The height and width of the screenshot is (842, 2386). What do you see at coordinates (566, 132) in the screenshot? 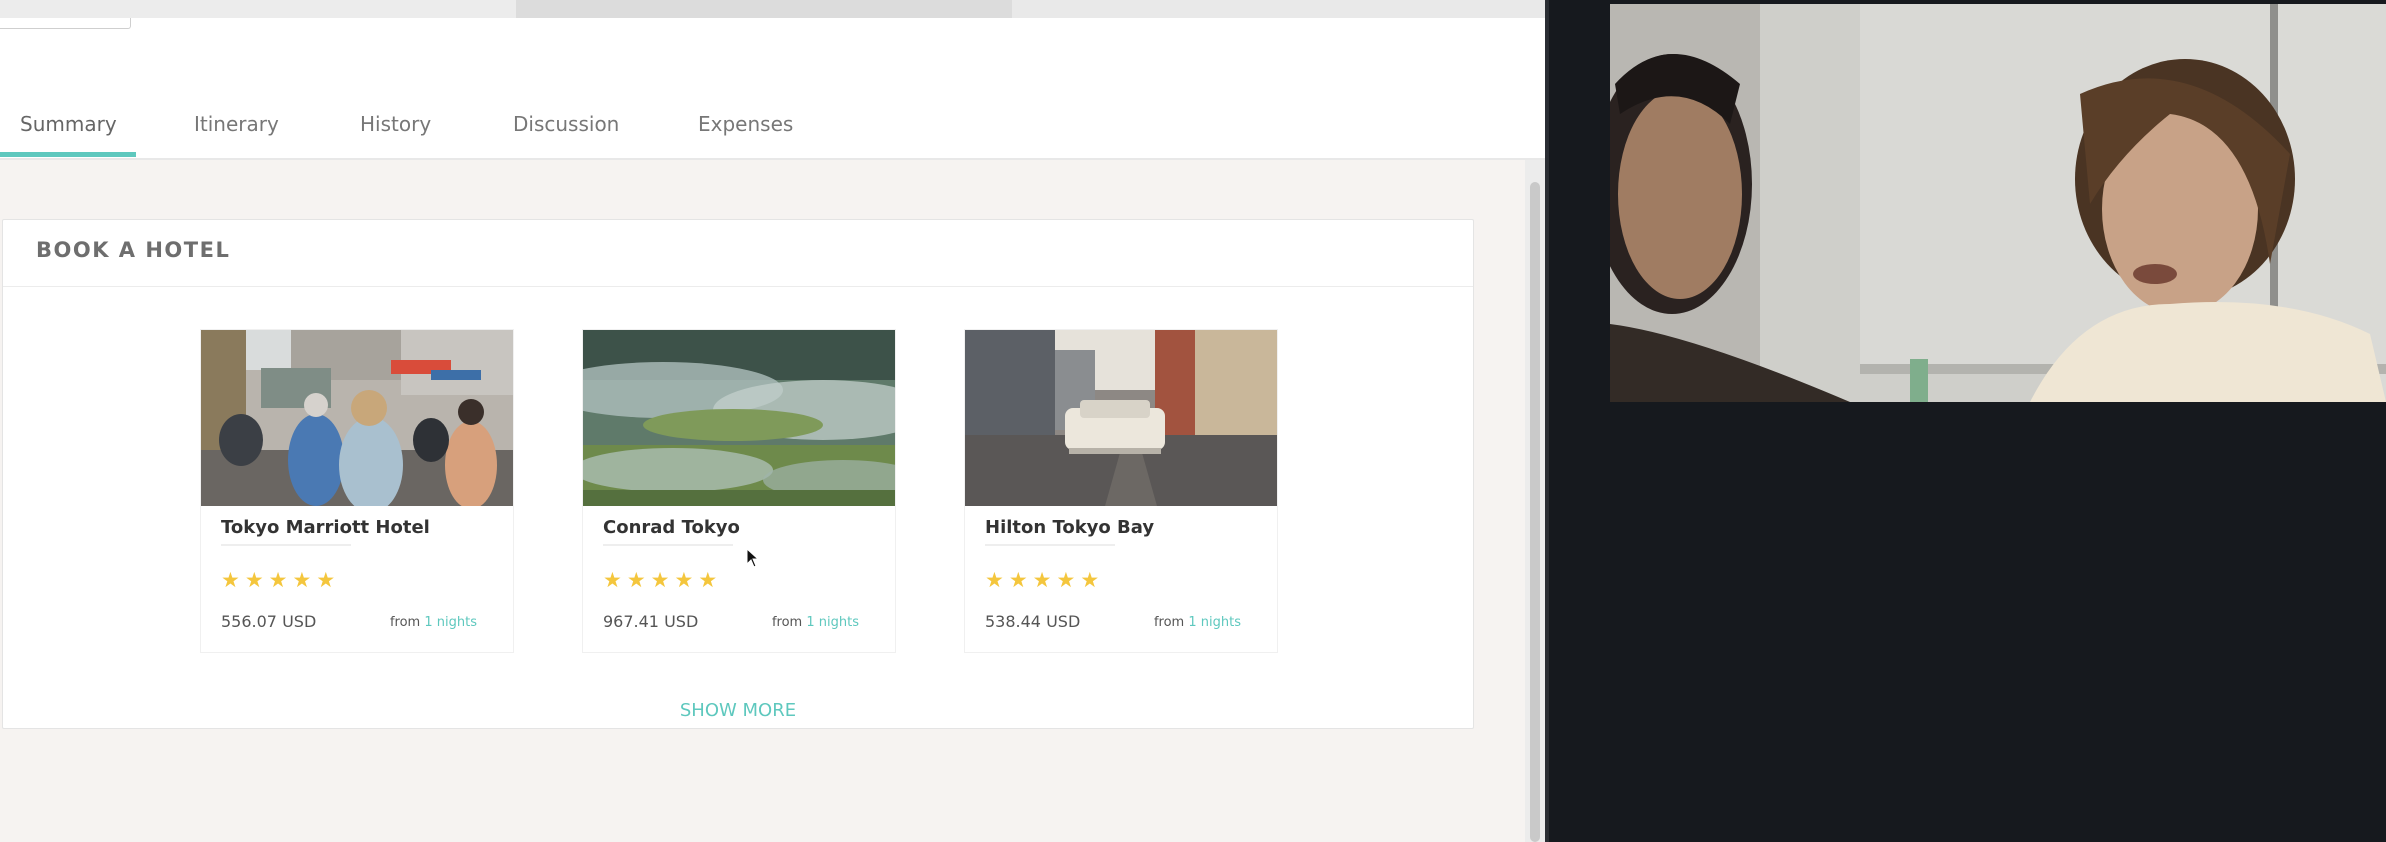
I see `tab-discussion: Discussion` at bounding box center [566, 132].